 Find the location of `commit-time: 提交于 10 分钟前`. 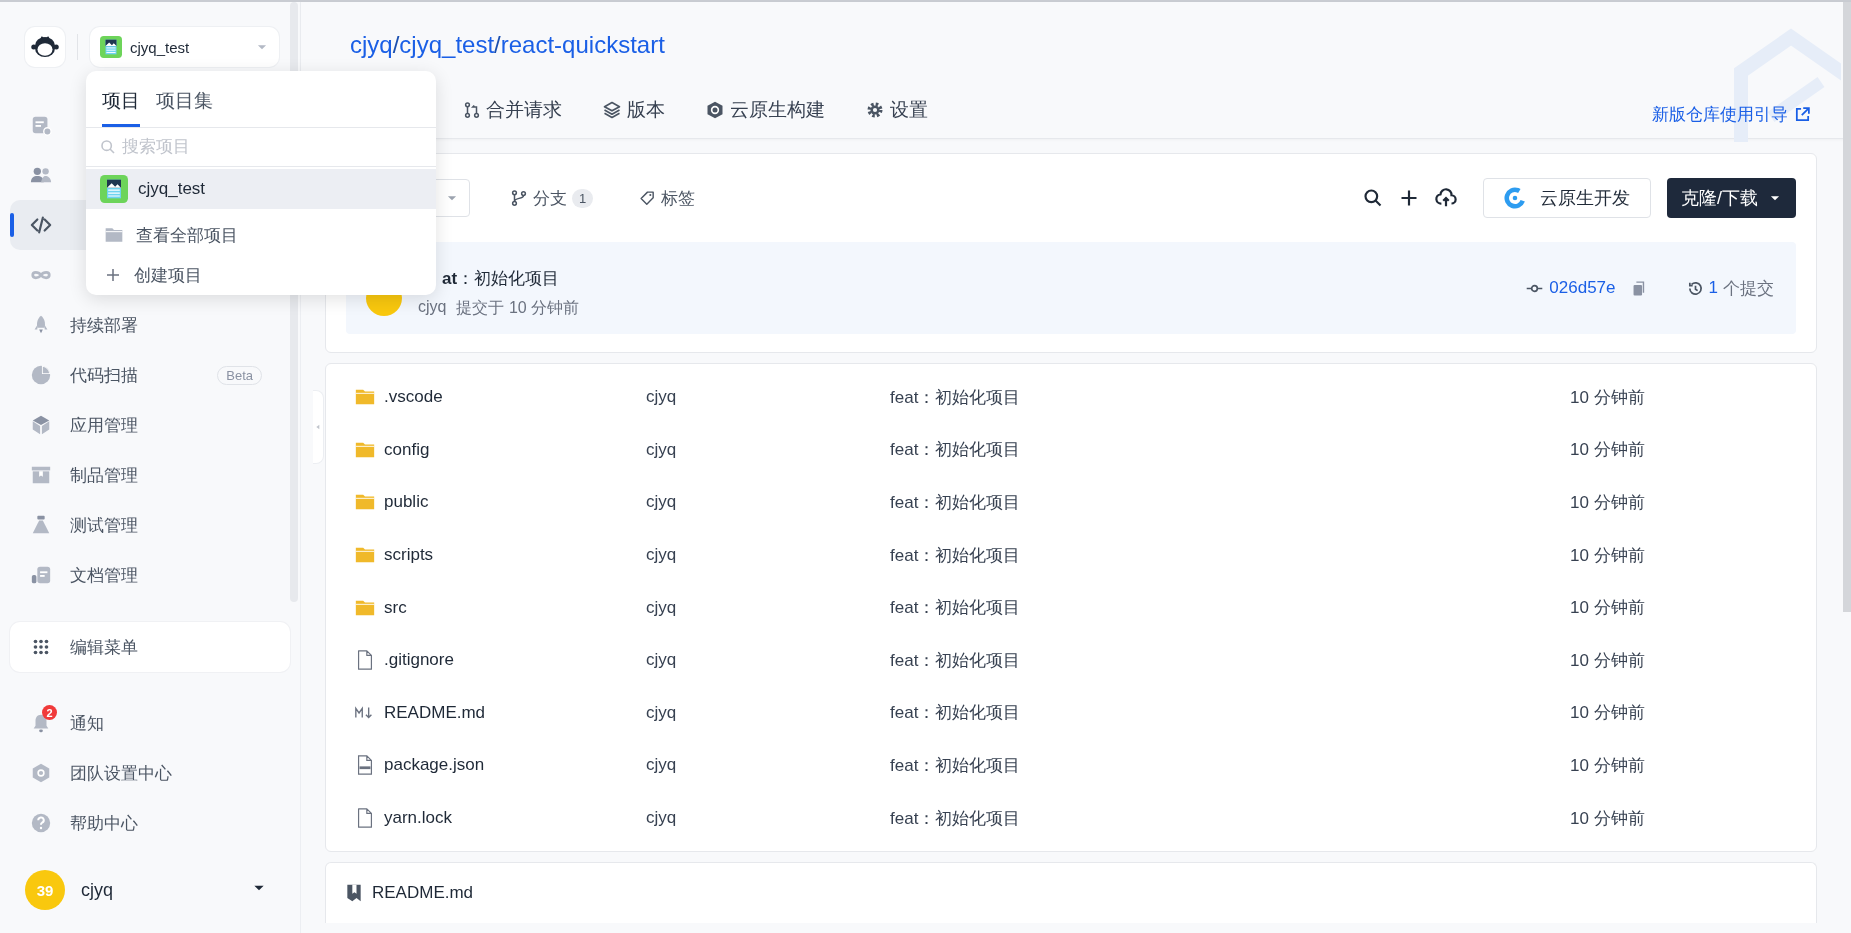

commit-time: 提交于 10 分钟前 is located at coordinates (518, 308).